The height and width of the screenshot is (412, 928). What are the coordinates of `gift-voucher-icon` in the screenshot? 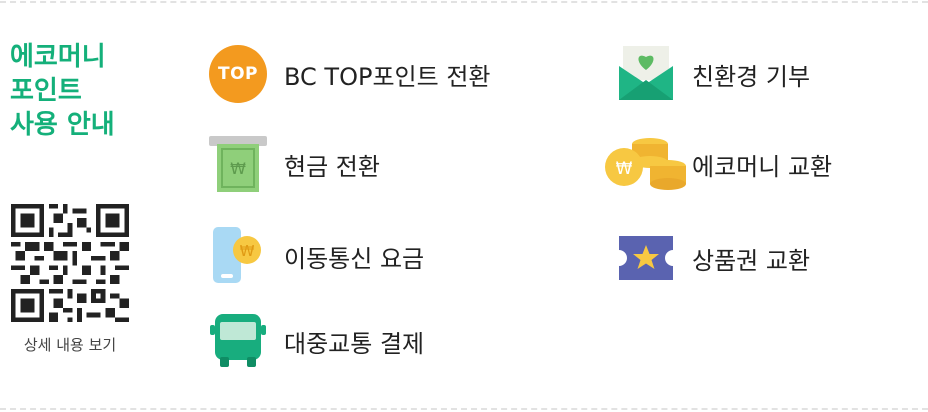 It's located at (646, 258).